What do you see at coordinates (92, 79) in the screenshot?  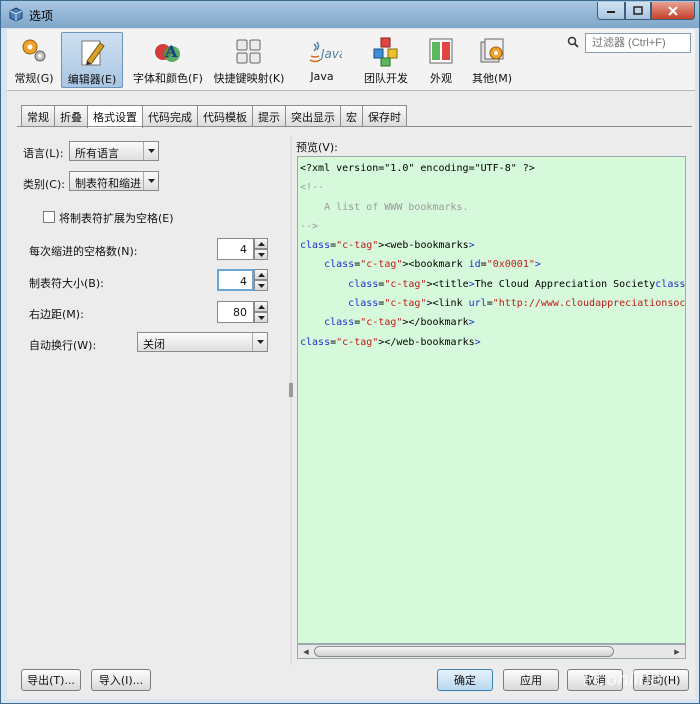 I see `category-label: 编辑器(E)` at bounding box center [92, 79].